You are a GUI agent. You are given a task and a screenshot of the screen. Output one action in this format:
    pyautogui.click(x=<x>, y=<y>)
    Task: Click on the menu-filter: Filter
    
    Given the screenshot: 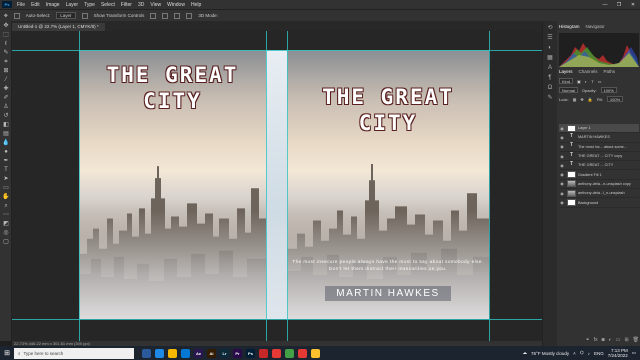 What is the action you would take?
    pyautogui.click(x=126, y=5)
    